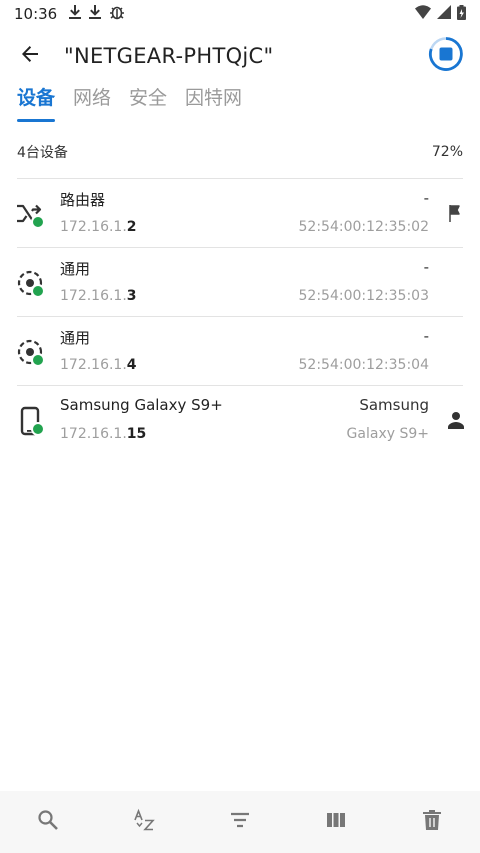 This screenshot has height=853, width=480. What do you see at coordinates (141, 405) in the screenshot?
I see `device-name: Samsung Galaxy S9+` at bounding box center [141, 405].